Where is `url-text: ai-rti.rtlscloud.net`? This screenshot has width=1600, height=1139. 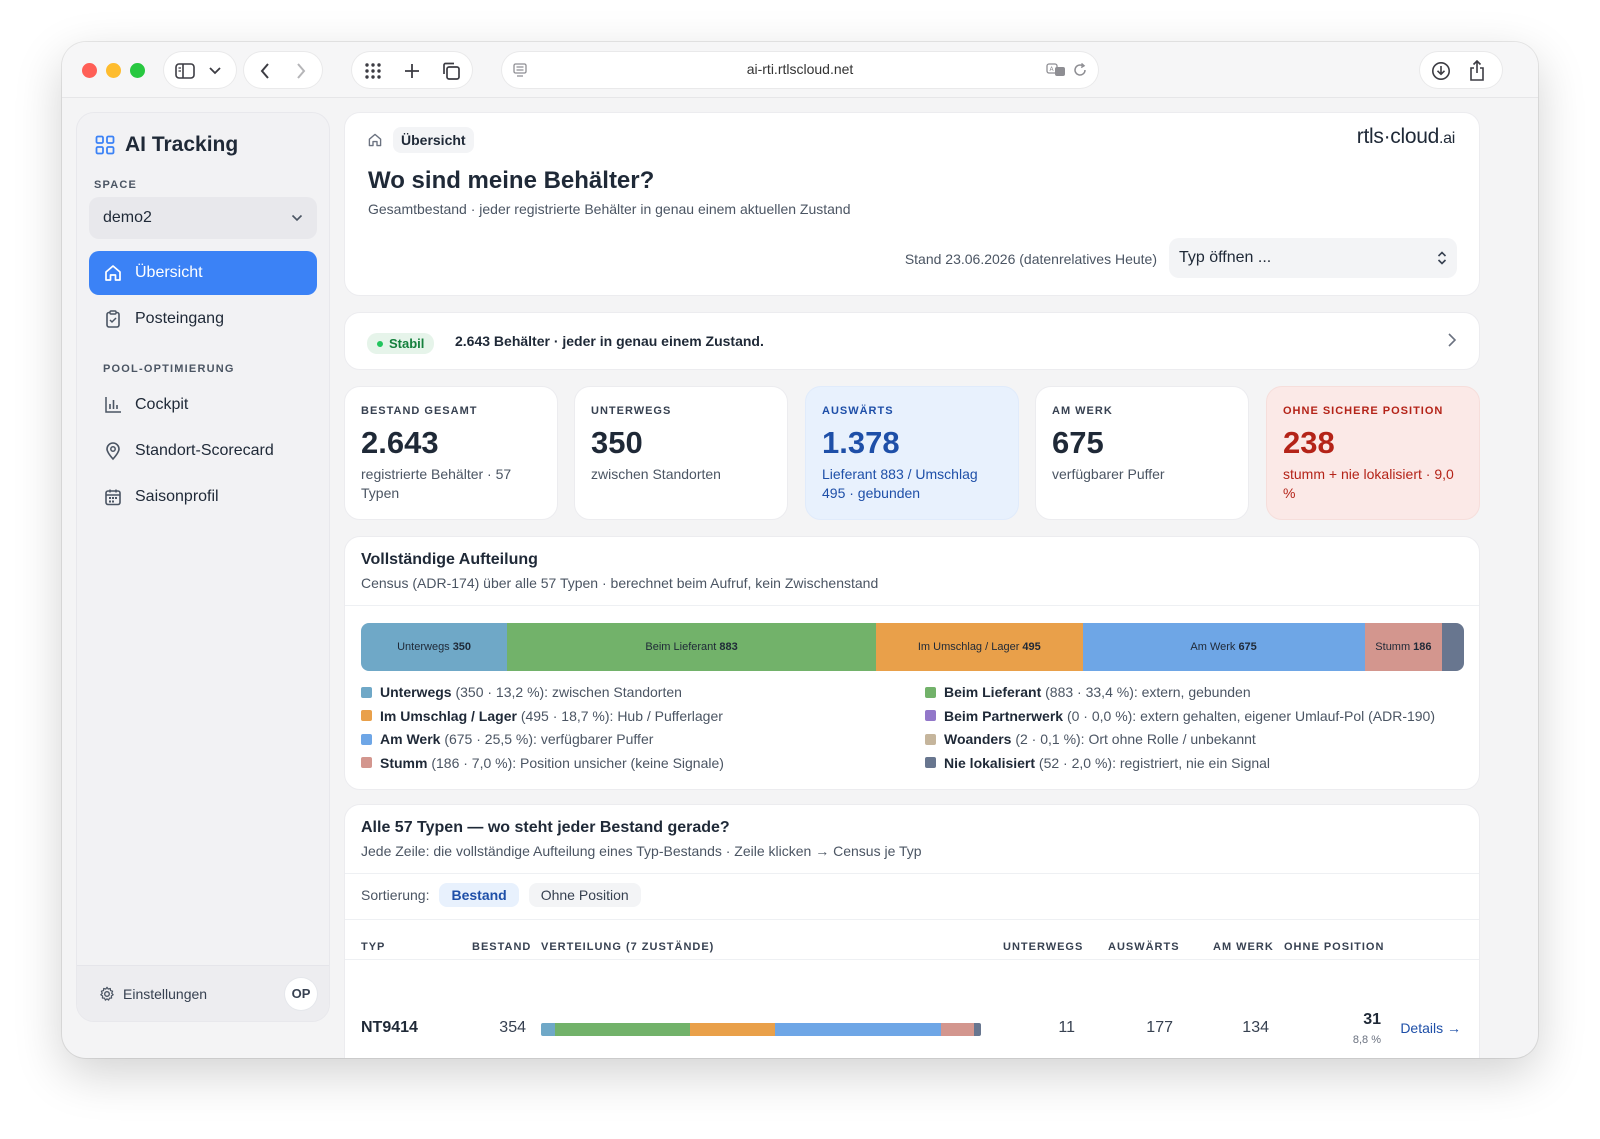 url-text: ai-rti.rtlscloud.net is located at coordinates (800, 69).